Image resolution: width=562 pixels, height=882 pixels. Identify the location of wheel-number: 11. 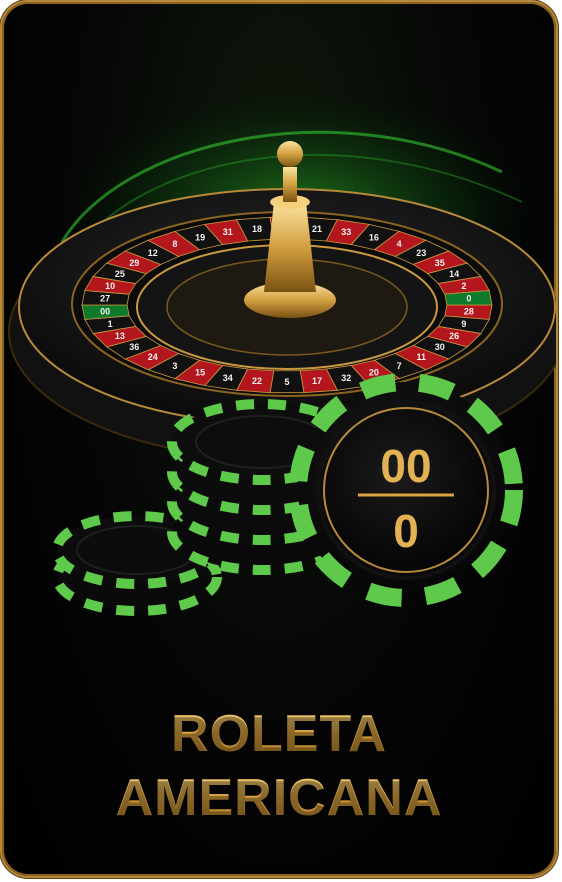
(422, 357).